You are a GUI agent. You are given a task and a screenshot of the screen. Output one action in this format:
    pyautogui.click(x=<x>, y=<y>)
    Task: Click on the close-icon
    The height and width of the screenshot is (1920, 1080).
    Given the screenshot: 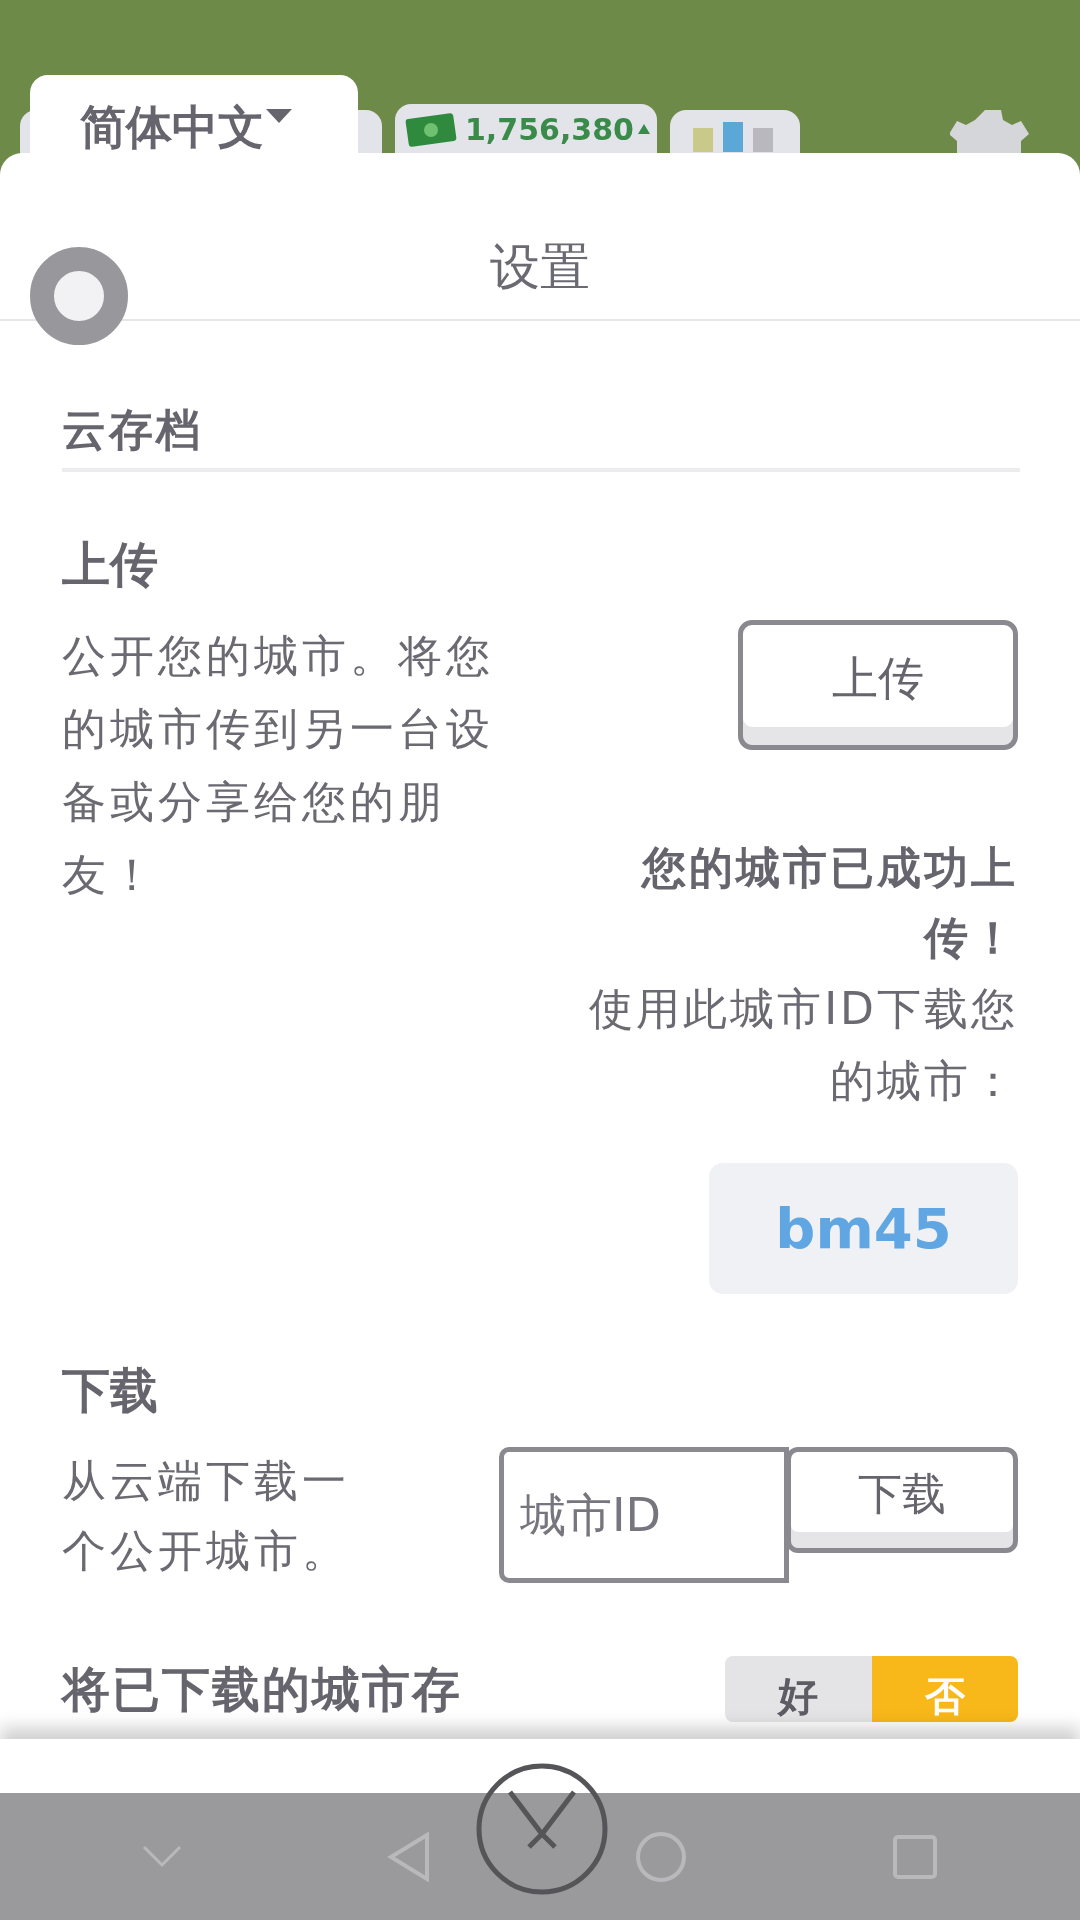 What is the action you would take?
    pyautogui.click(x=542, y=1829)
    